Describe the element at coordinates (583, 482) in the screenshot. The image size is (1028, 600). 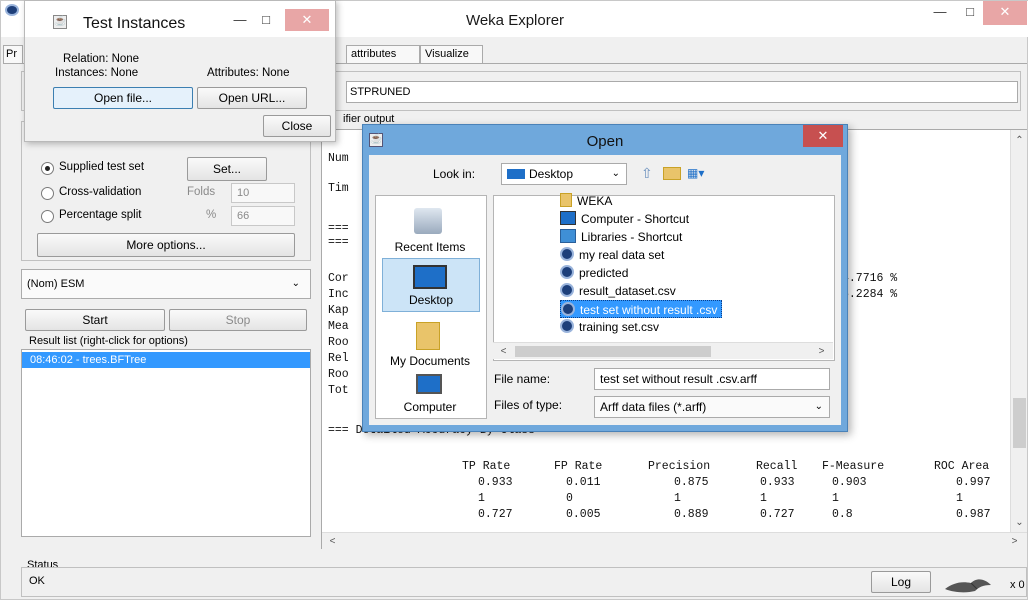
I see `table-cell: 0.011` at that location.